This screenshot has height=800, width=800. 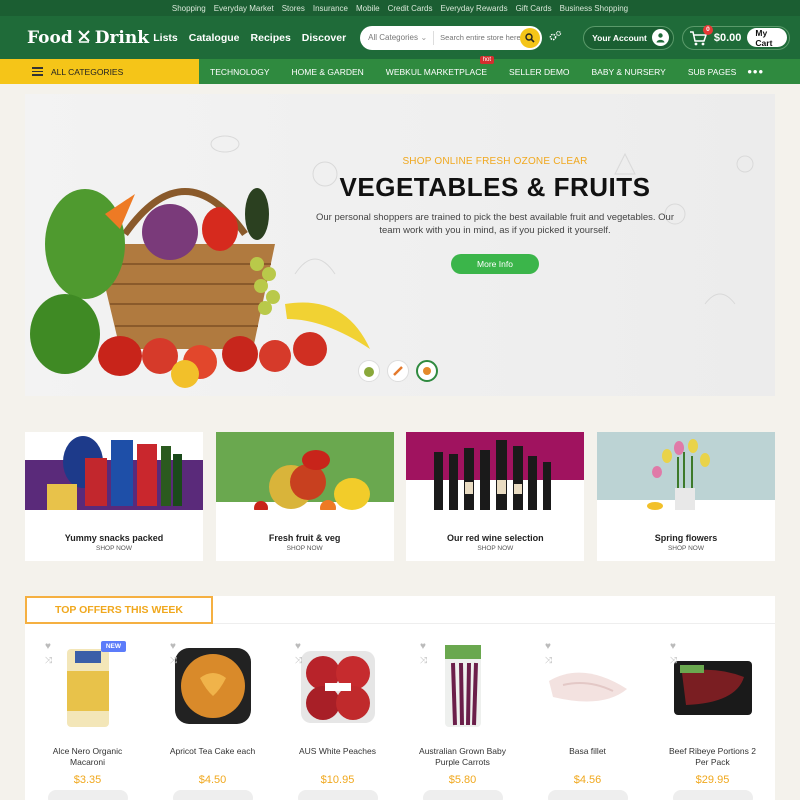 I want to click on red-wine-image, so click(x=495, y=471).